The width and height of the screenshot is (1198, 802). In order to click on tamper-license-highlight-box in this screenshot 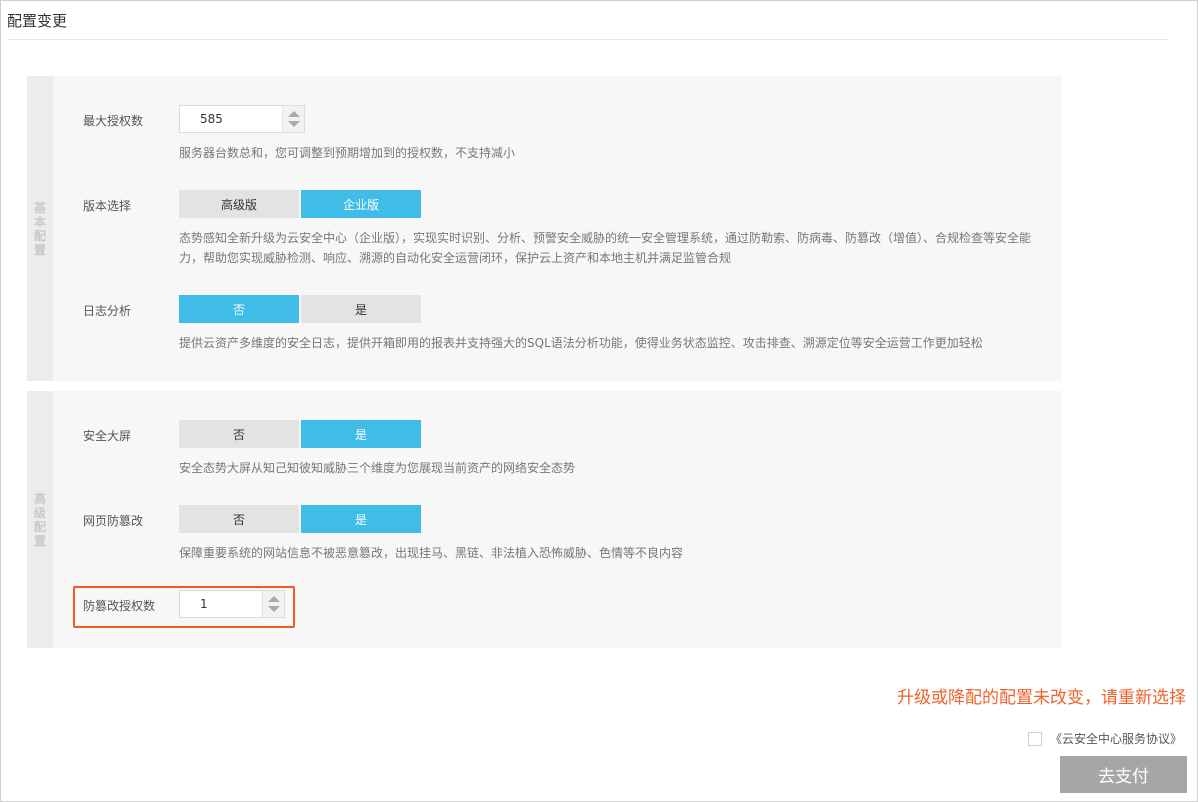, I will do `click(184, 607)`.